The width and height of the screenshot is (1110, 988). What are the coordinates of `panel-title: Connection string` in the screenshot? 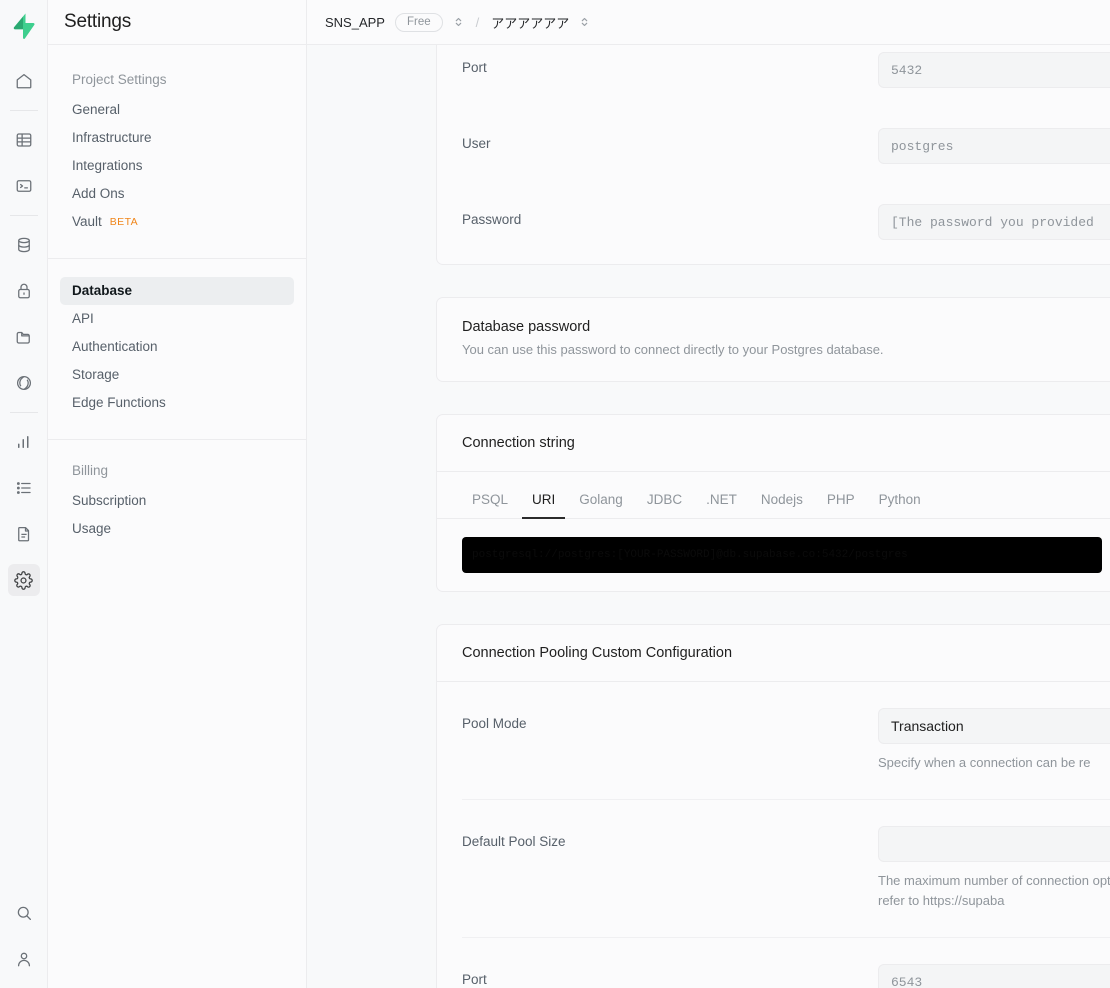 It's located at (518, 443).